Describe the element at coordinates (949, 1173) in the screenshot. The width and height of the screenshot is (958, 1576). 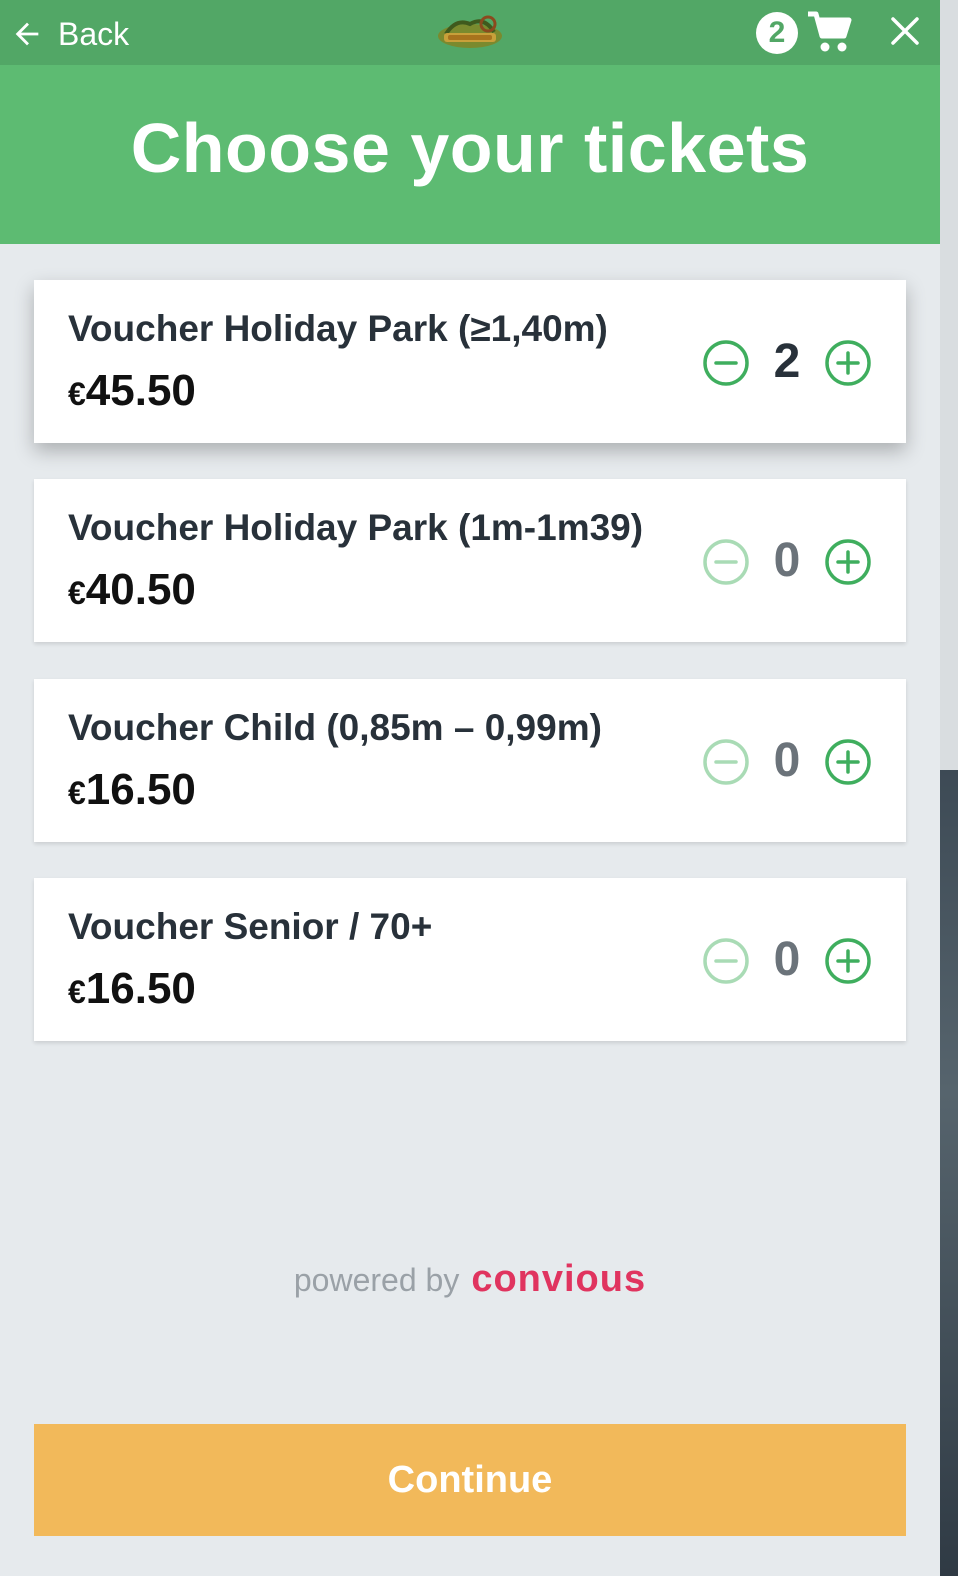
I see `background-image` at that location.